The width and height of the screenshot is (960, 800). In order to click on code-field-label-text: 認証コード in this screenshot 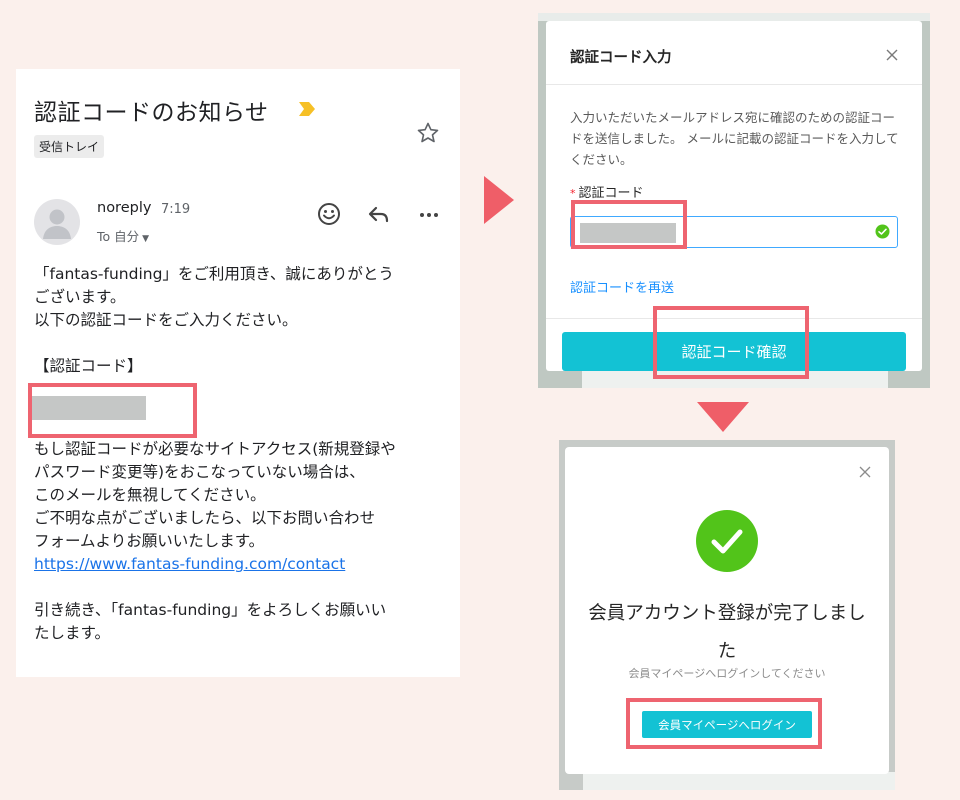, I will do `click(611, 193)`.